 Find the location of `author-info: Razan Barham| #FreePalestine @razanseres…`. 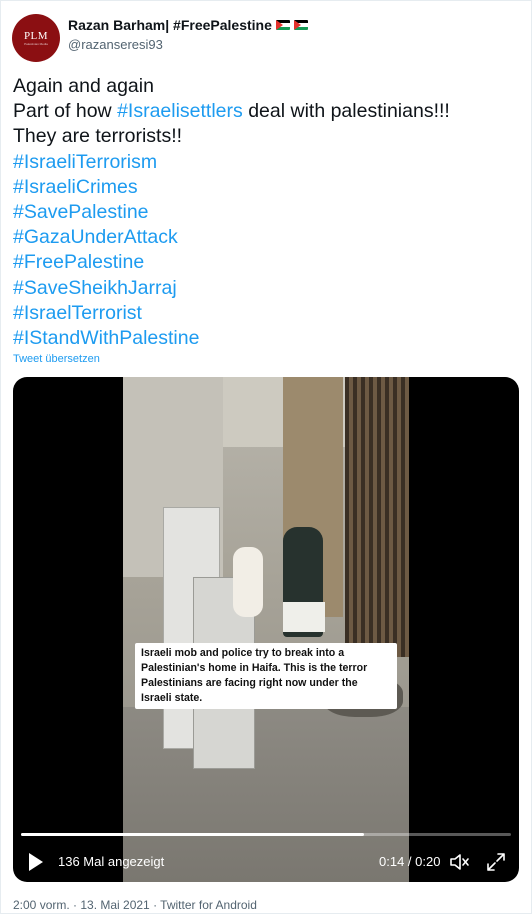

author-info: Razan Barham| #FreePalestine @razanseres… is located at coordinates (188, 34).